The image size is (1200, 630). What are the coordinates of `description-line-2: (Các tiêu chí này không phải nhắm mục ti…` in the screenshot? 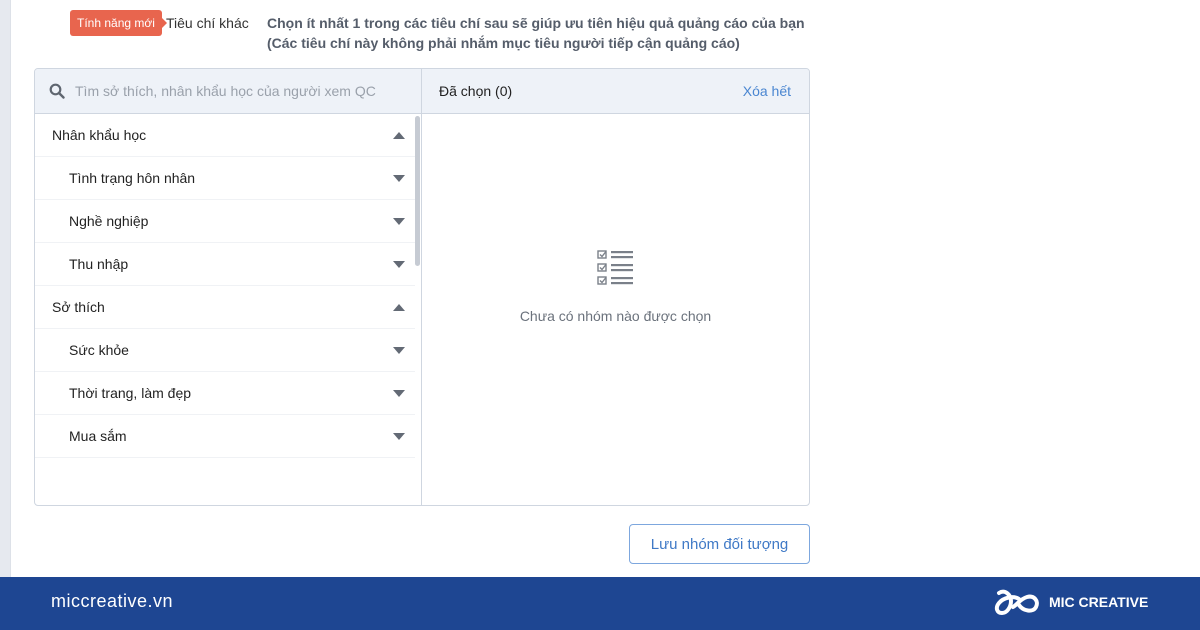 It's located at (503, 43).